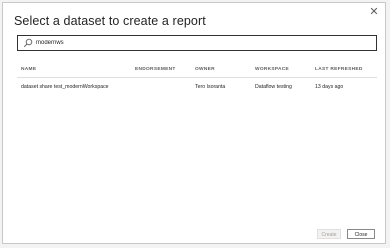 This screenshot has height=248, width=390. I want to click on close-icon: ✕, so click(374, 12).